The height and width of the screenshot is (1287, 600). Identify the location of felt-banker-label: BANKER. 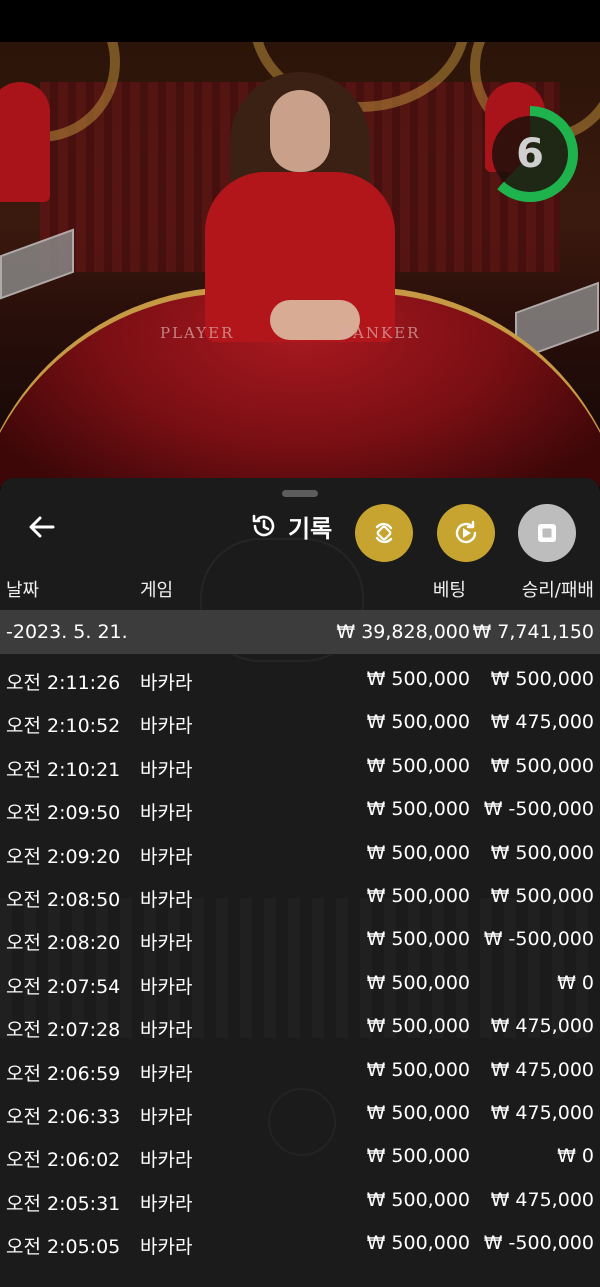
(380, 333).